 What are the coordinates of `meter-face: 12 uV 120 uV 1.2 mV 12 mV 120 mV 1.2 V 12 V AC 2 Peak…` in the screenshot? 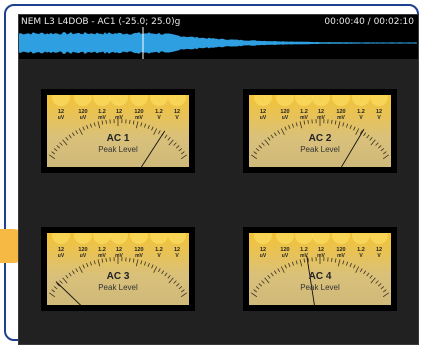 It's located at (320, 131).